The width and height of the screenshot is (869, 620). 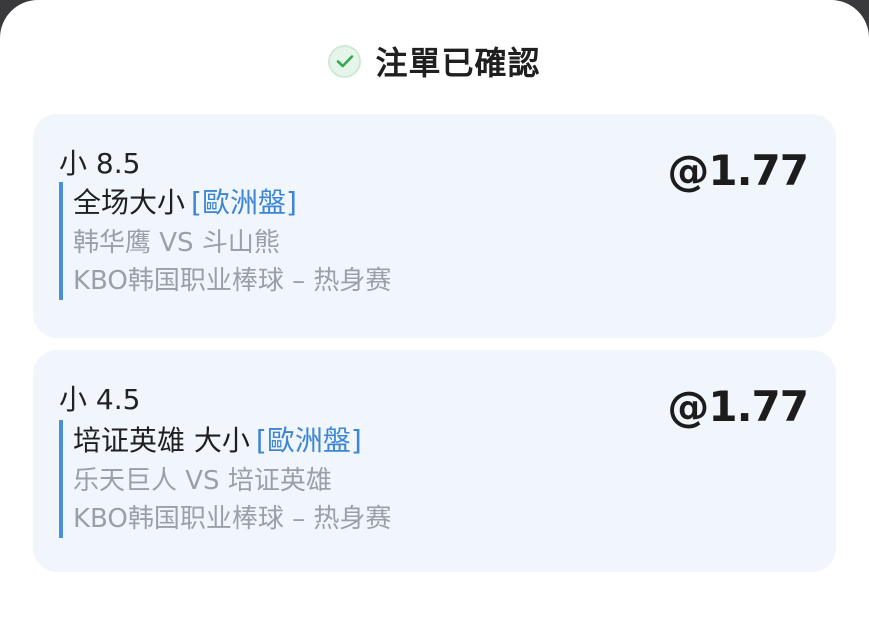 I want to click on bet-market: 培证英雄 大小 [歐洲盤], so click(x=232, y=441).